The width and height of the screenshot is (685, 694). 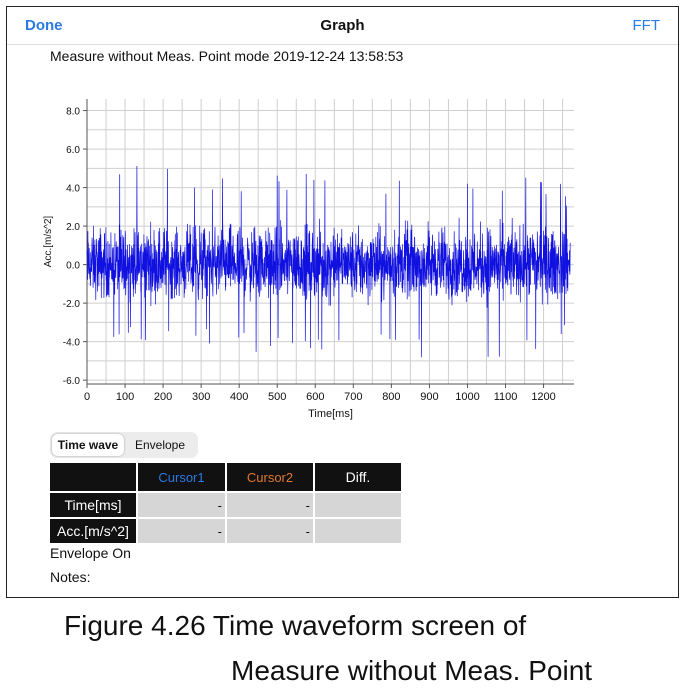 I want to click on tab-time-wave: Time wave, so click(x=88, y=445).